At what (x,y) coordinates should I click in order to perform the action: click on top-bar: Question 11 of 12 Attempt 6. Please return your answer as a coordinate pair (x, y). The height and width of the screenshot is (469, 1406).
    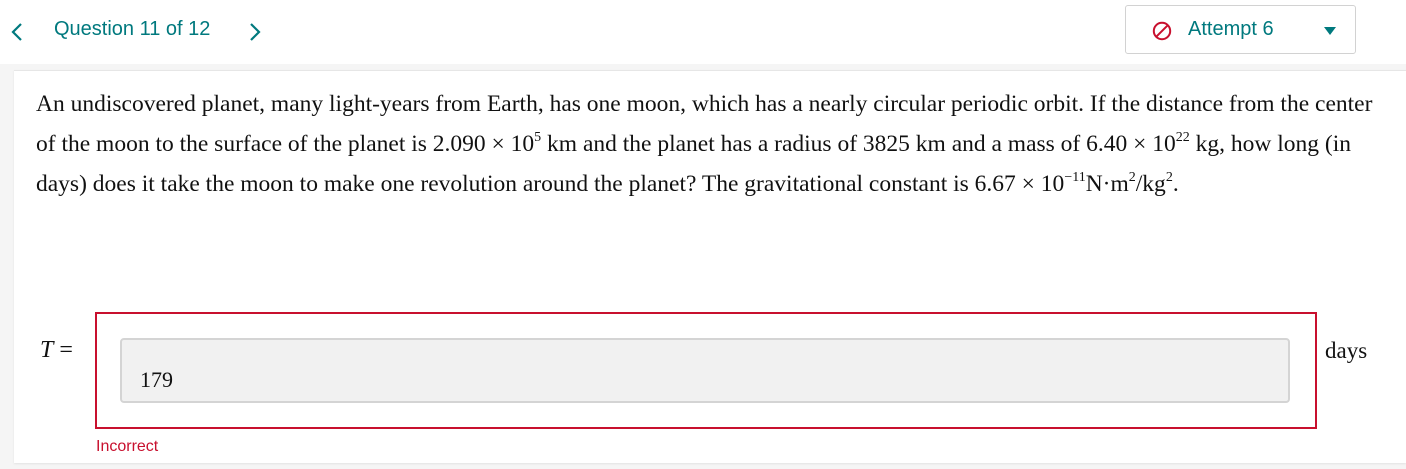
    Looking at the image, I should click on (703, 32).